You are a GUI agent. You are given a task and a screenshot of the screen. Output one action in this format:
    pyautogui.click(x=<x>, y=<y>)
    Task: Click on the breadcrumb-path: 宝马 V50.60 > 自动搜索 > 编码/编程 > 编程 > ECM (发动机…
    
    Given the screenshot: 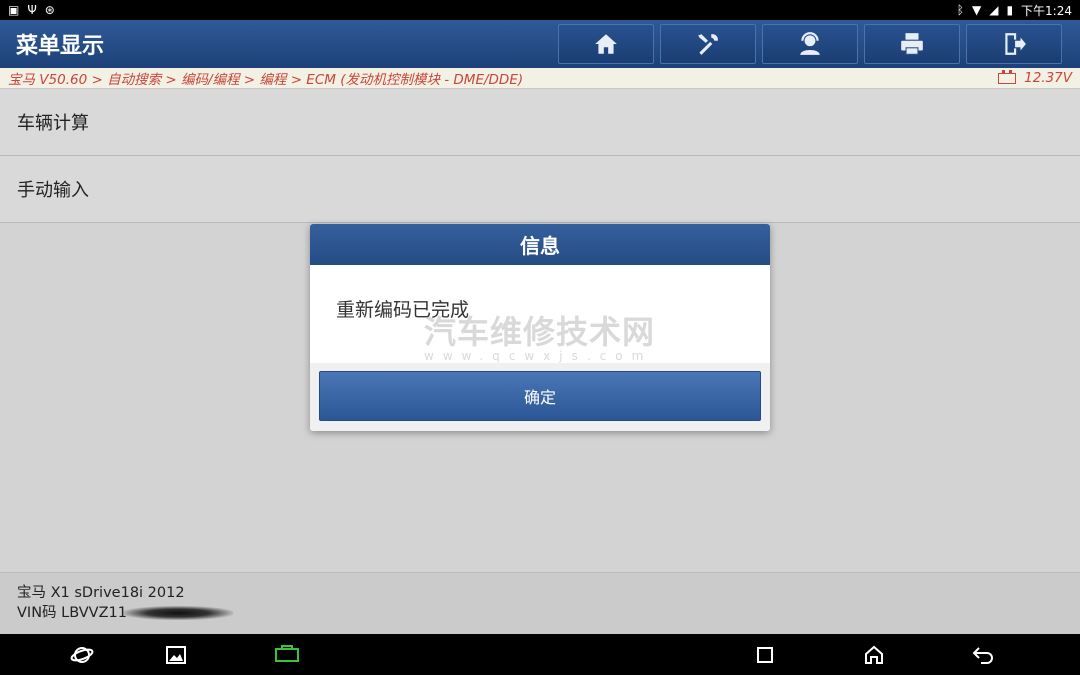 What is the action you would take?
    pyautogui.click(x=266, y=80)
    